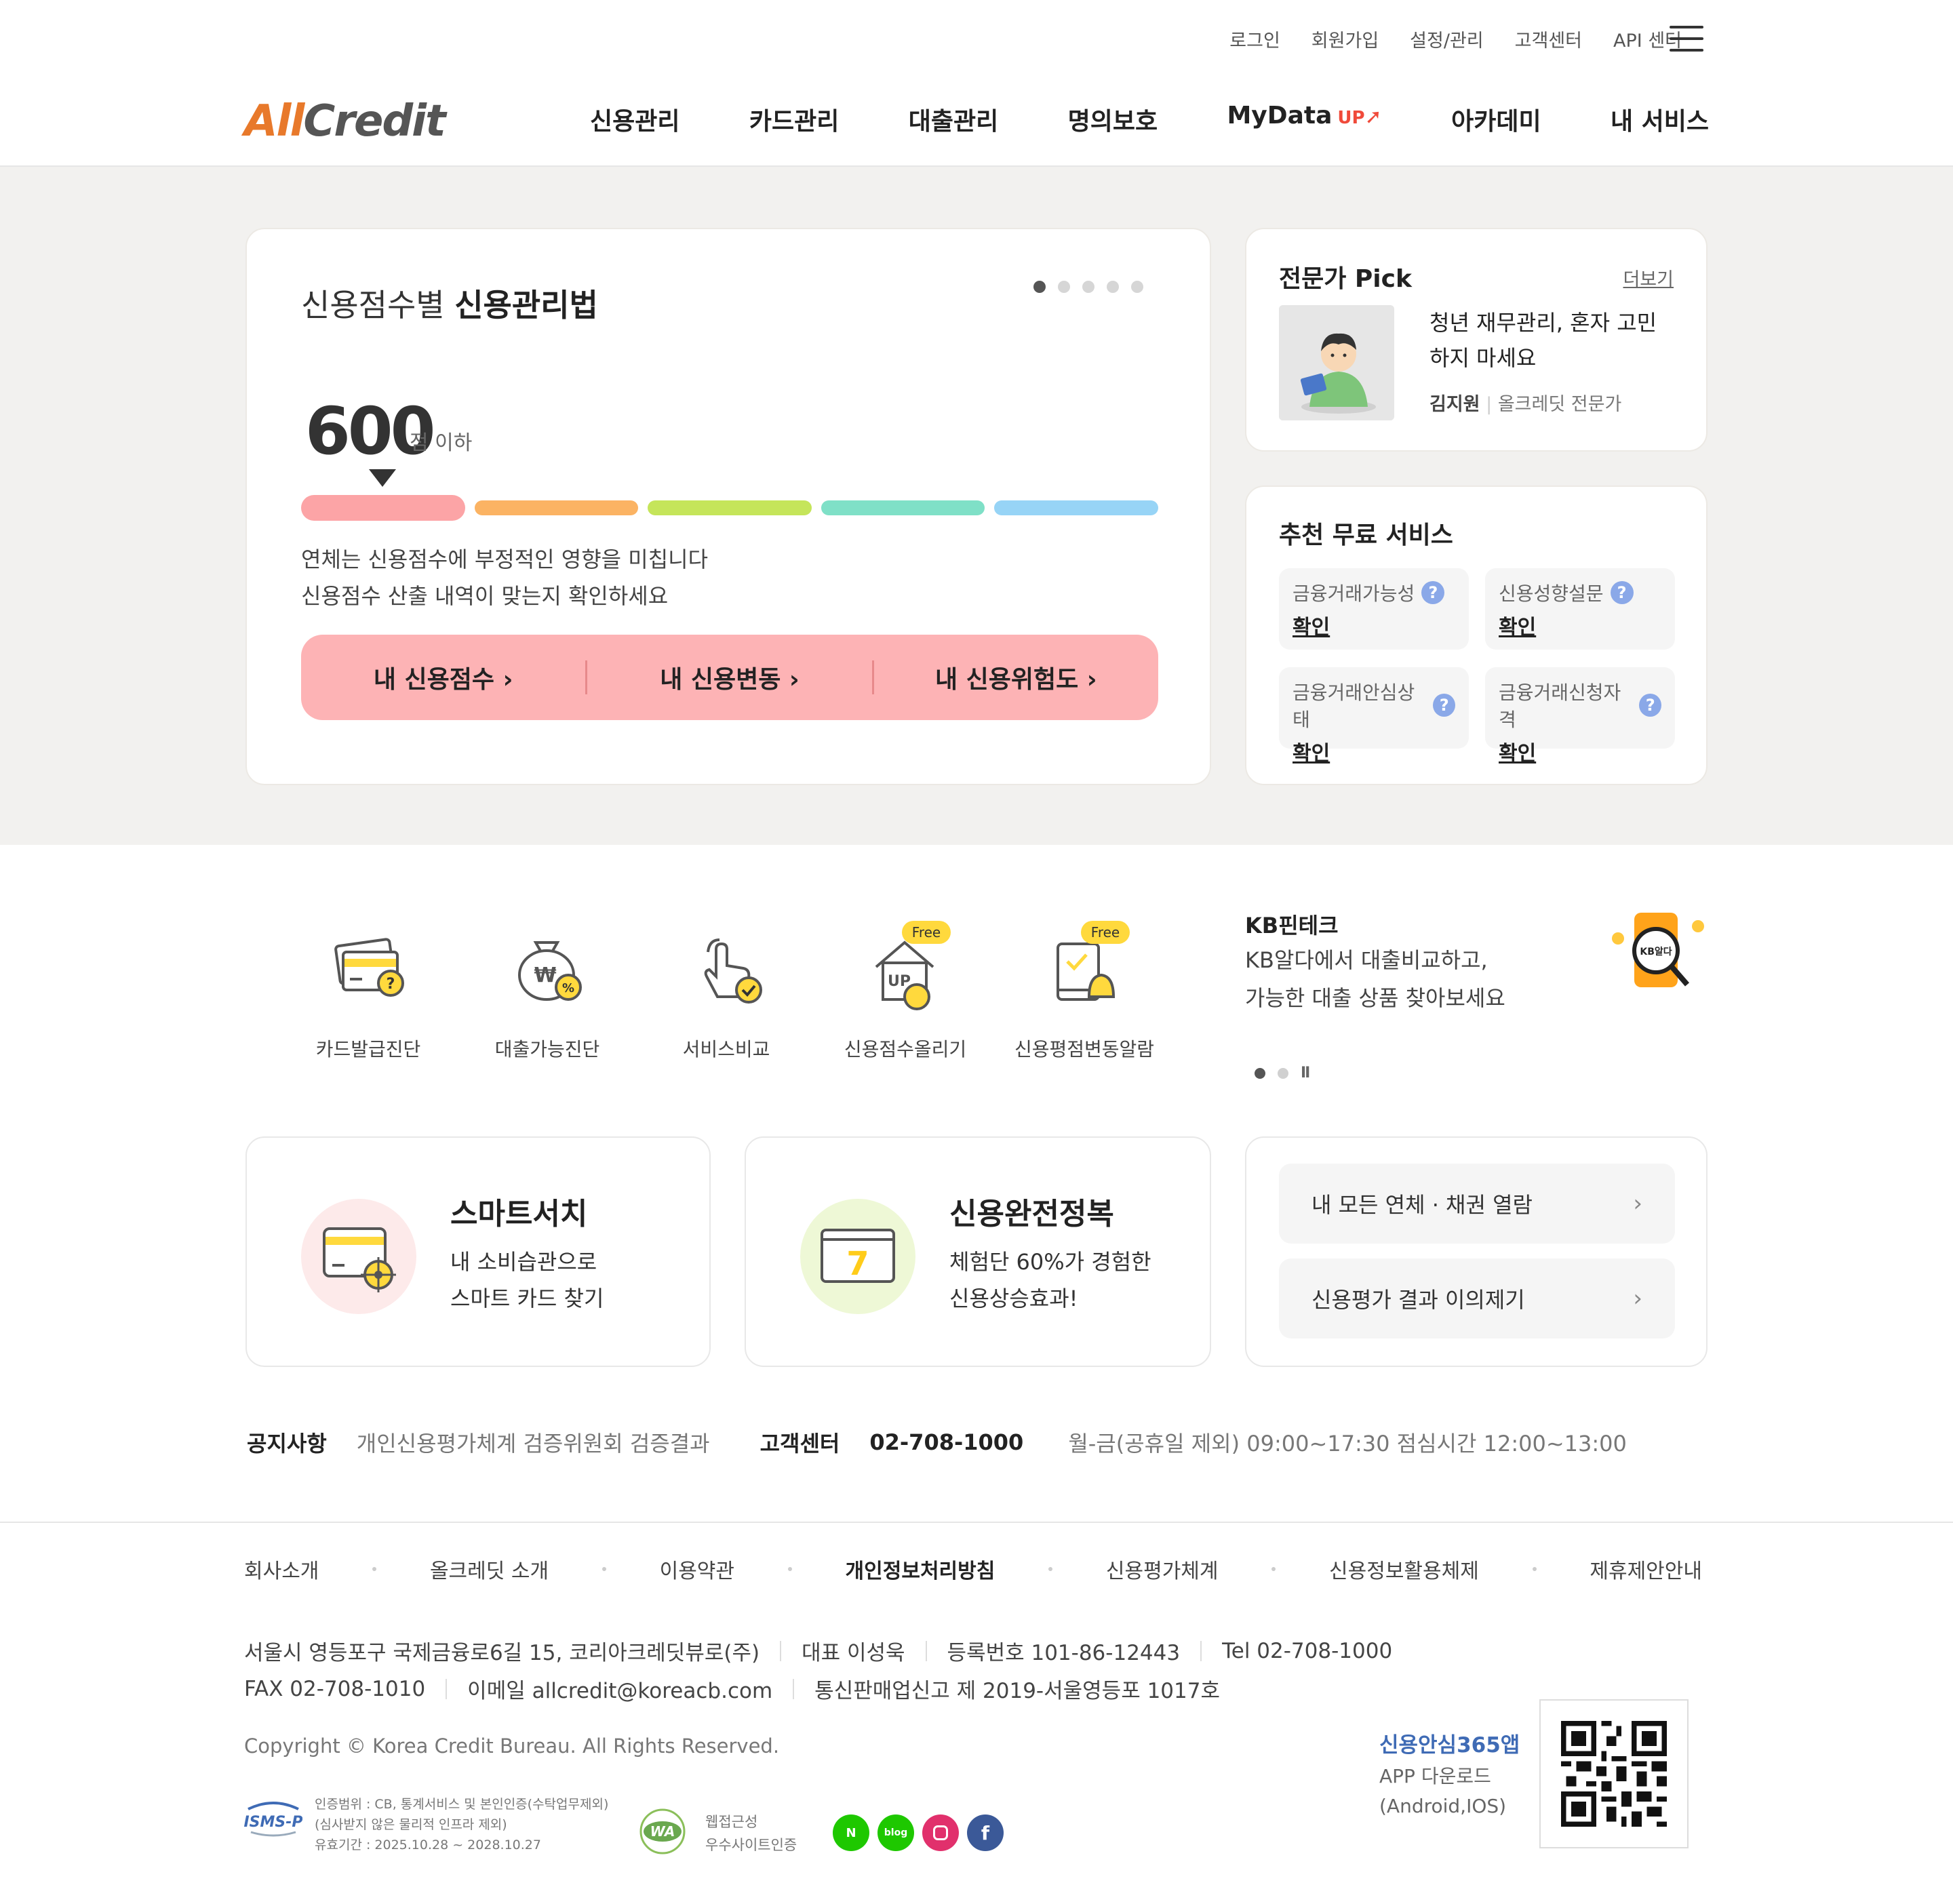 The width and height of the screenshot is (1953, 1904). What do you see at coordinates (345, 121) in the screenshot?
I see `allcredit-logo: AllCredit` at bounding box center [345, 121].